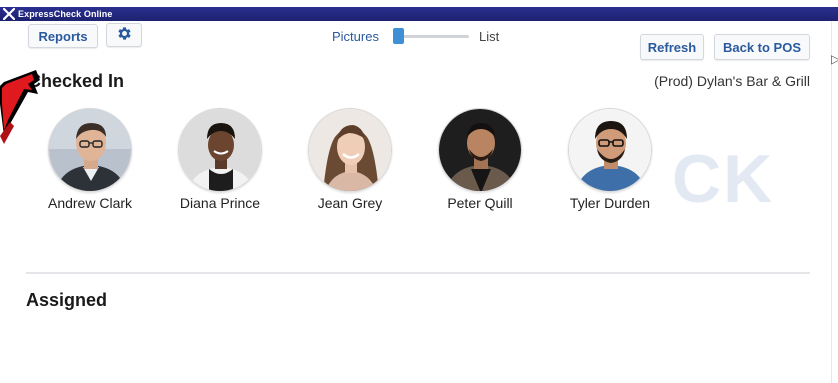 This screenshot has height=383, width=838. What do you see at coordinates (9, 14) in the screenshot?
I see `app-x-icon` at bounding box center [9, 14].